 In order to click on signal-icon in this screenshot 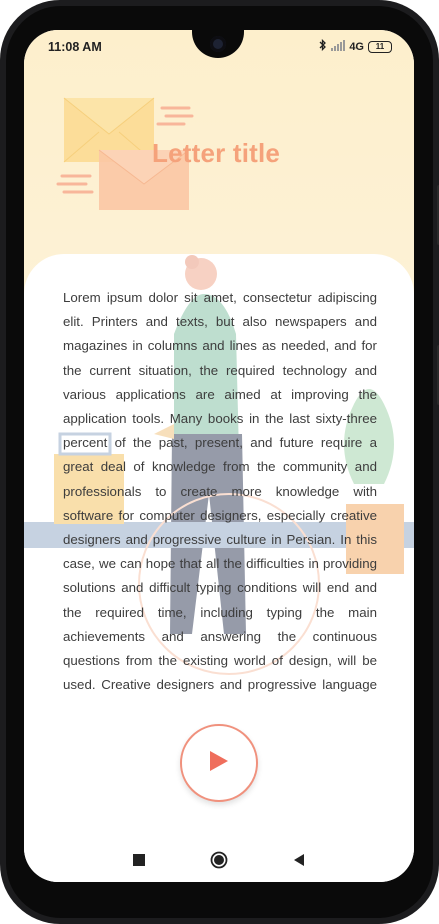, I will do `click(338, 46)`.